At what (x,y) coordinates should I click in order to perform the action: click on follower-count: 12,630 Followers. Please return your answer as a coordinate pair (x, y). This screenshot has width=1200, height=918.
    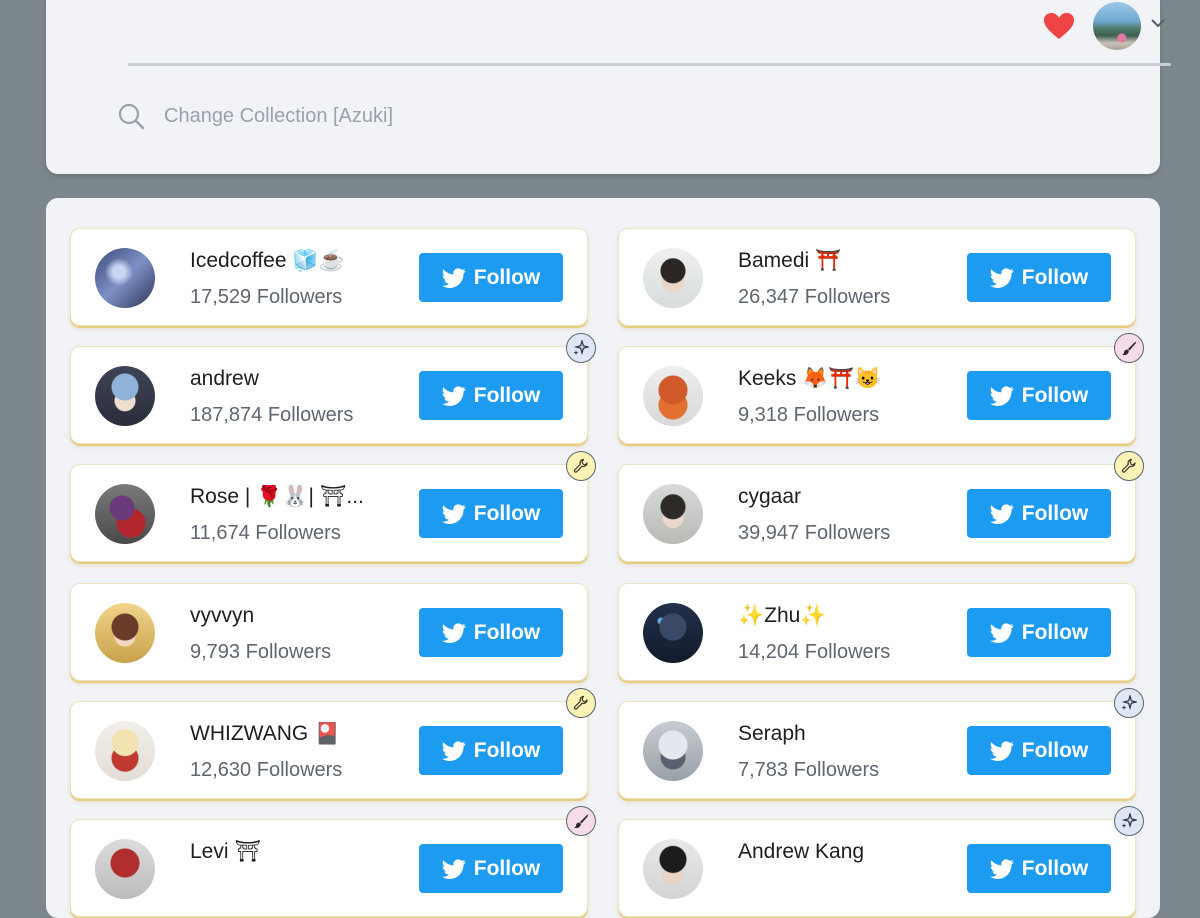
    Looking at the image, I should click on (266, 770).